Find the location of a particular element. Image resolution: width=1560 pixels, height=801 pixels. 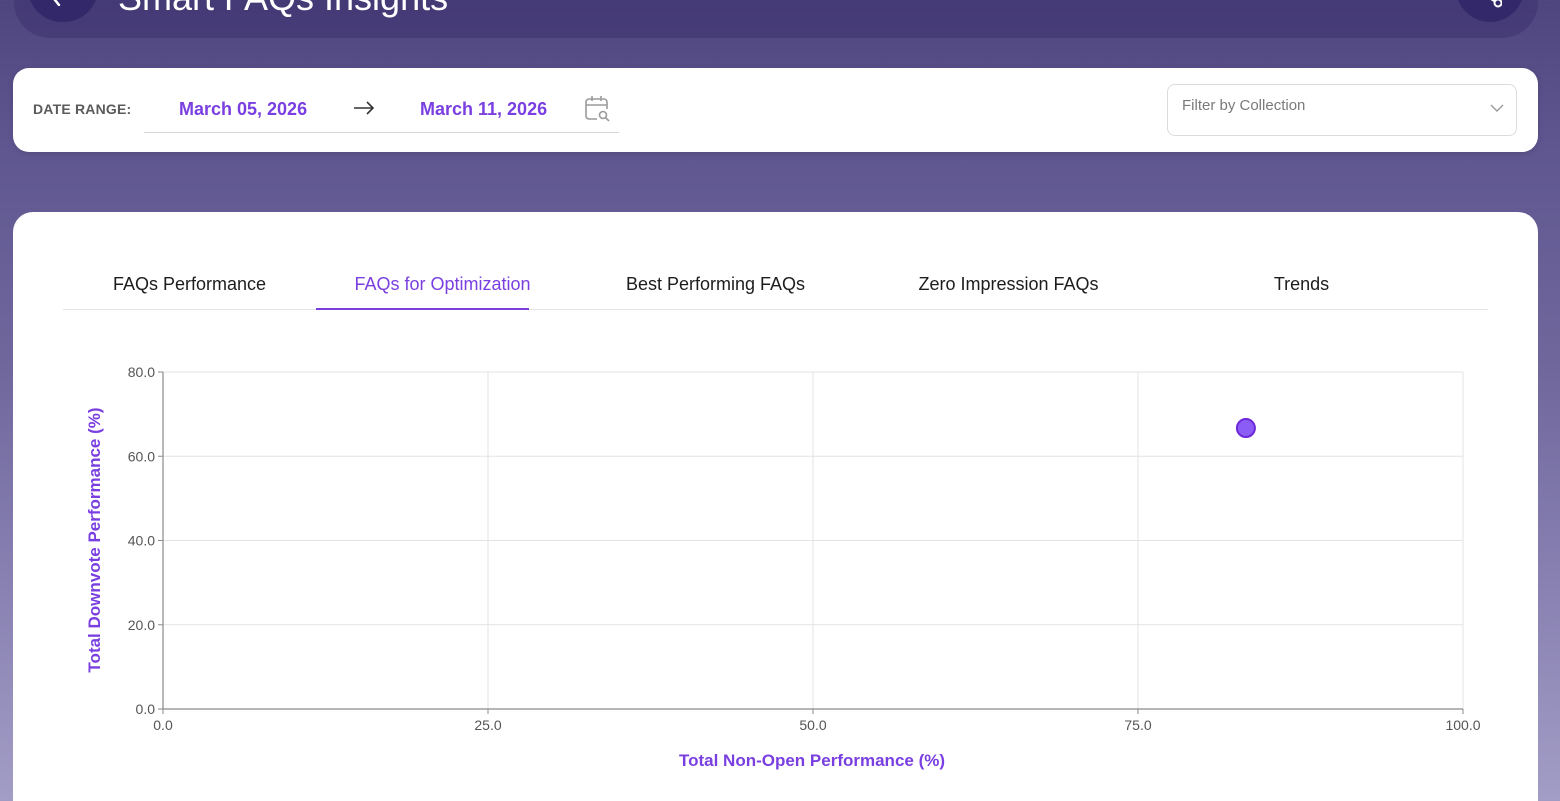

y-tick-label: 60.0 is located at coordinates (141, 456).